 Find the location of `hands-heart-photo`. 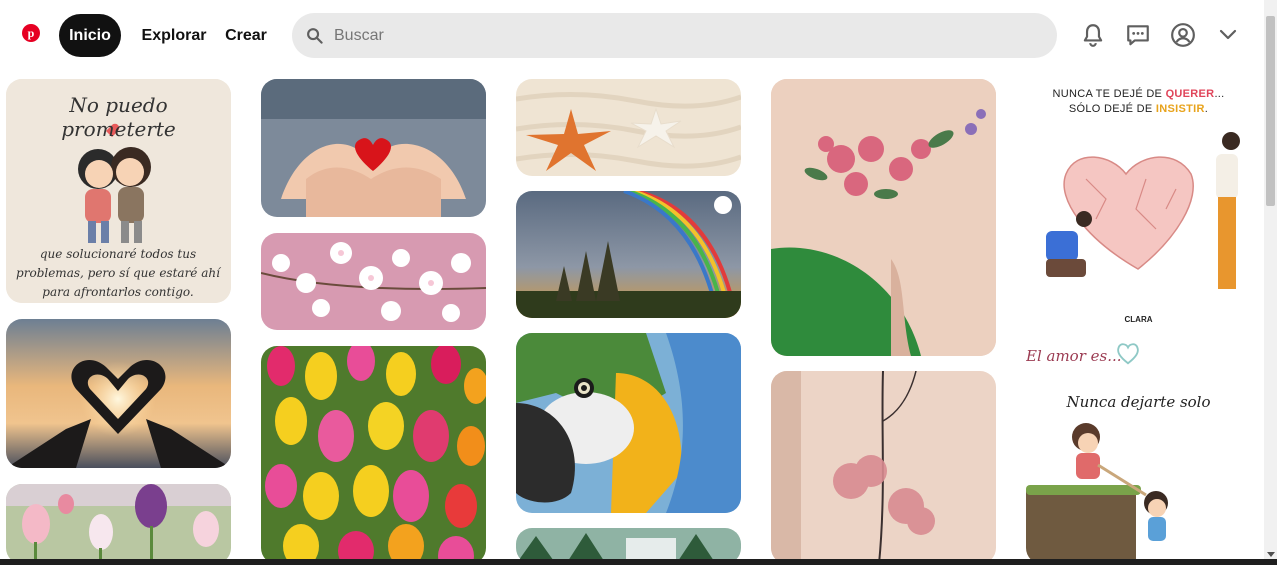

hands-heart-photo is located at coordinates (373, 148).